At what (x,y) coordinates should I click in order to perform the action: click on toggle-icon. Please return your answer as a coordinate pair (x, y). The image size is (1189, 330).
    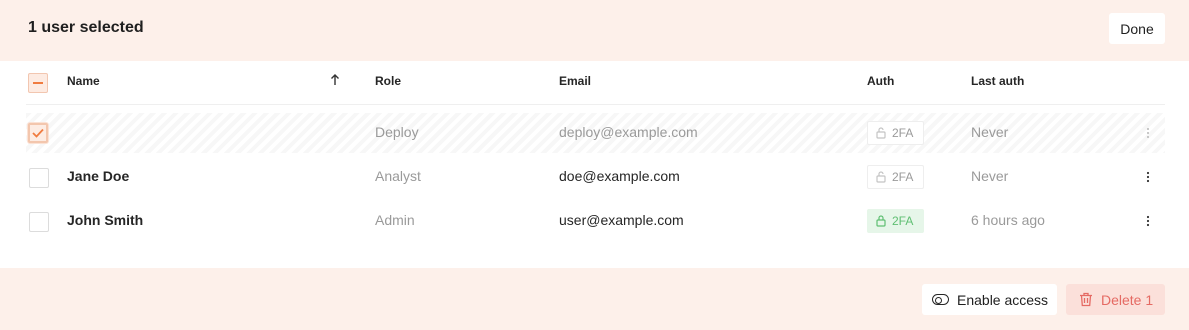
    Looking at the image, I should click on (940, 299).